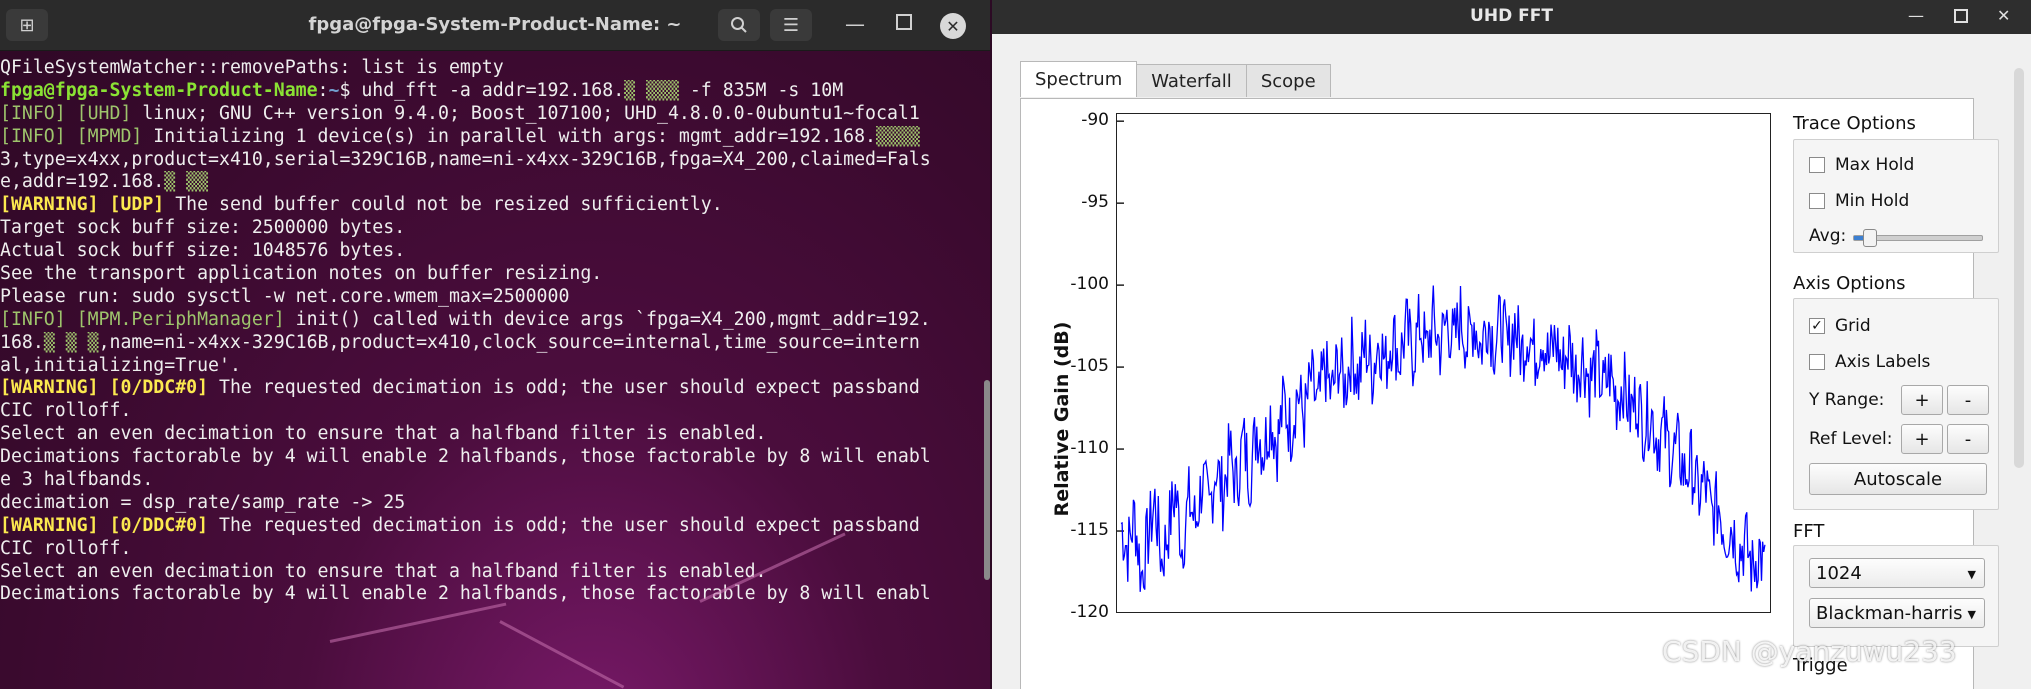 Image resolution: width=2031 pixels, height=689 pixels. What do you see at coordinates (1089, 612) in the screenshot?
I see `y-tick-label: -120` at bounding box center [1089, 612].